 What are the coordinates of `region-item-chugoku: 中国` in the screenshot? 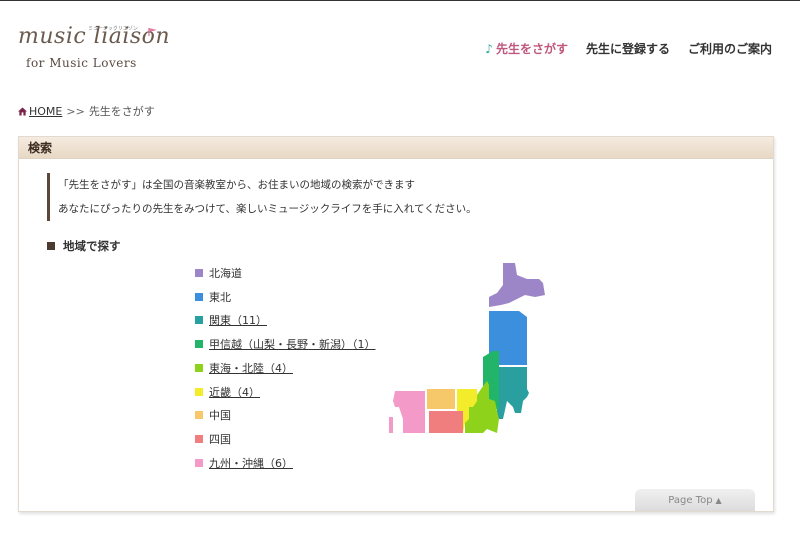 It's located at (285, 416).